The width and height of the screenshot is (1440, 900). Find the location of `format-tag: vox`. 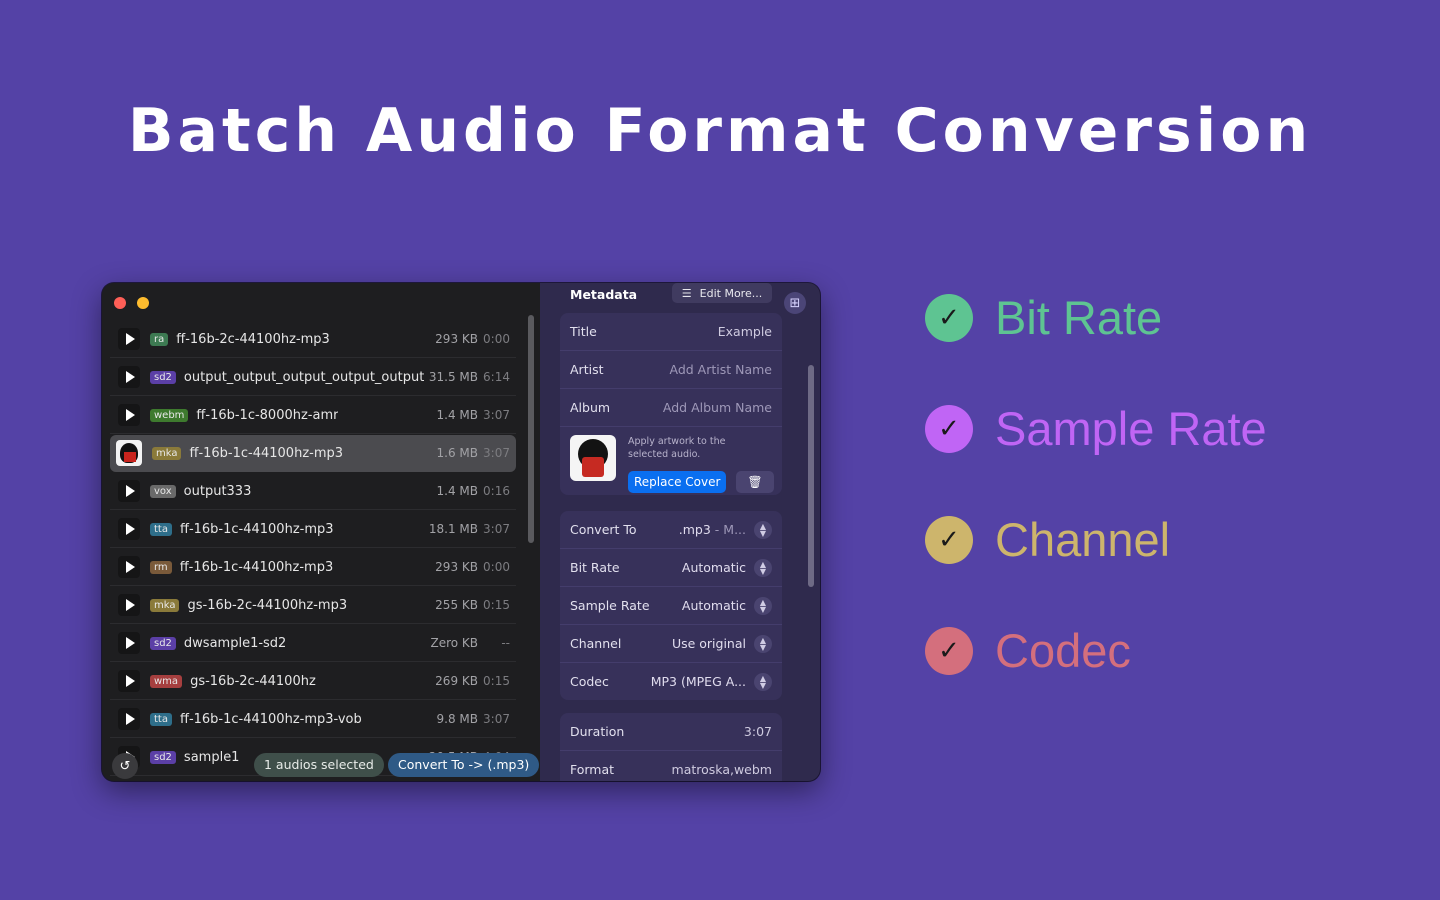

format-tag: vox is located at coordinates (163, 491).